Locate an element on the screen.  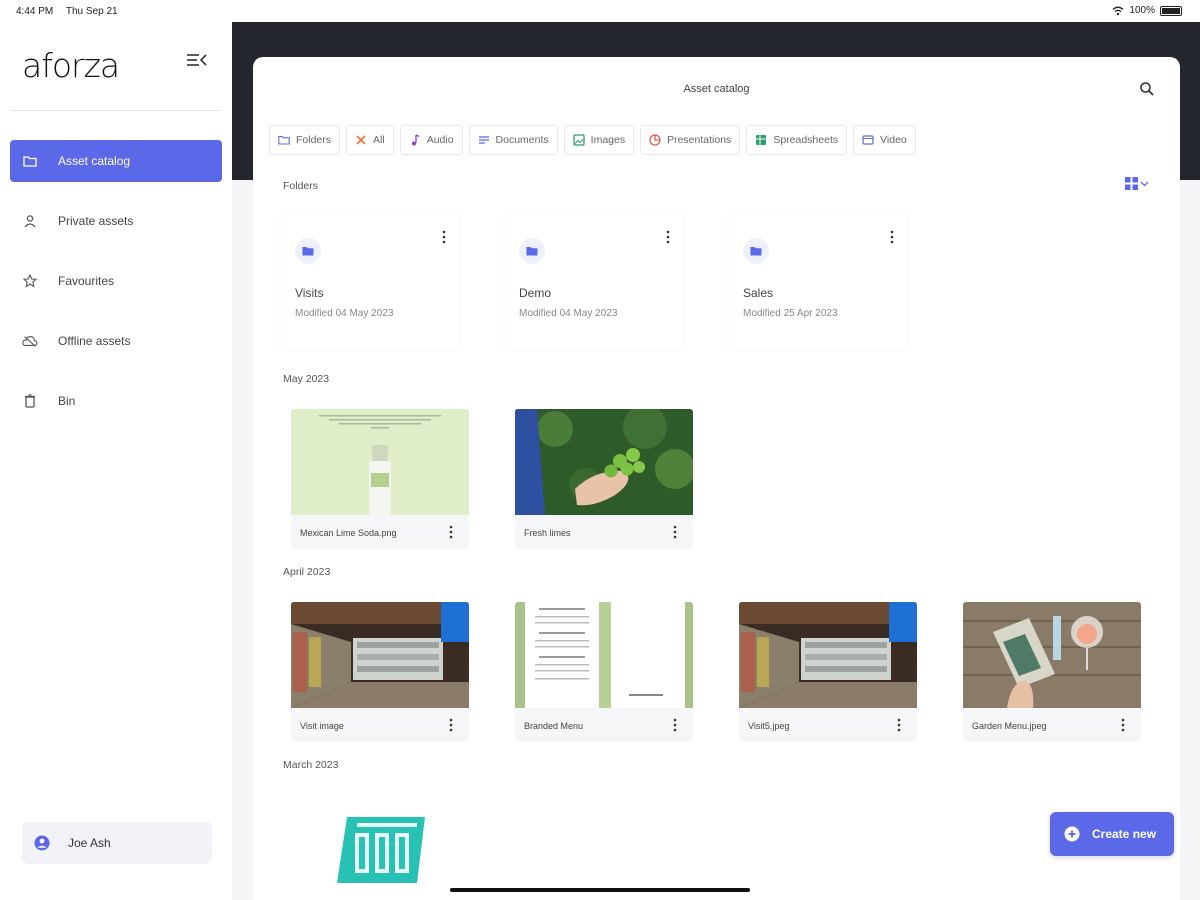
create-new-button: Create new is located at coordinates (1112, 834).